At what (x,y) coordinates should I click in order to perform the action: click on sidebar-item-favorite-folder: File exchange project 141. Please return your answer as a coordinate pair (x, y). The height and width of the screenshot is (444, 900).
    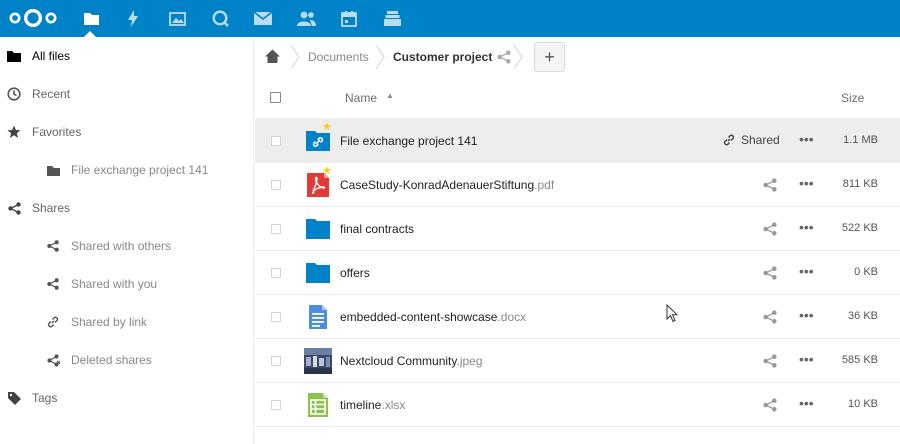
    Looking at the image, I should click on (126, 170).